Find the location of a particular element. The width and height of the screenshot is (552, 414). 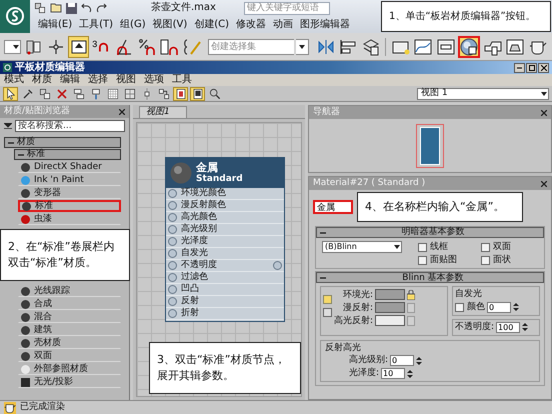

material-item: 合成 is located at coordinates (69, 304).